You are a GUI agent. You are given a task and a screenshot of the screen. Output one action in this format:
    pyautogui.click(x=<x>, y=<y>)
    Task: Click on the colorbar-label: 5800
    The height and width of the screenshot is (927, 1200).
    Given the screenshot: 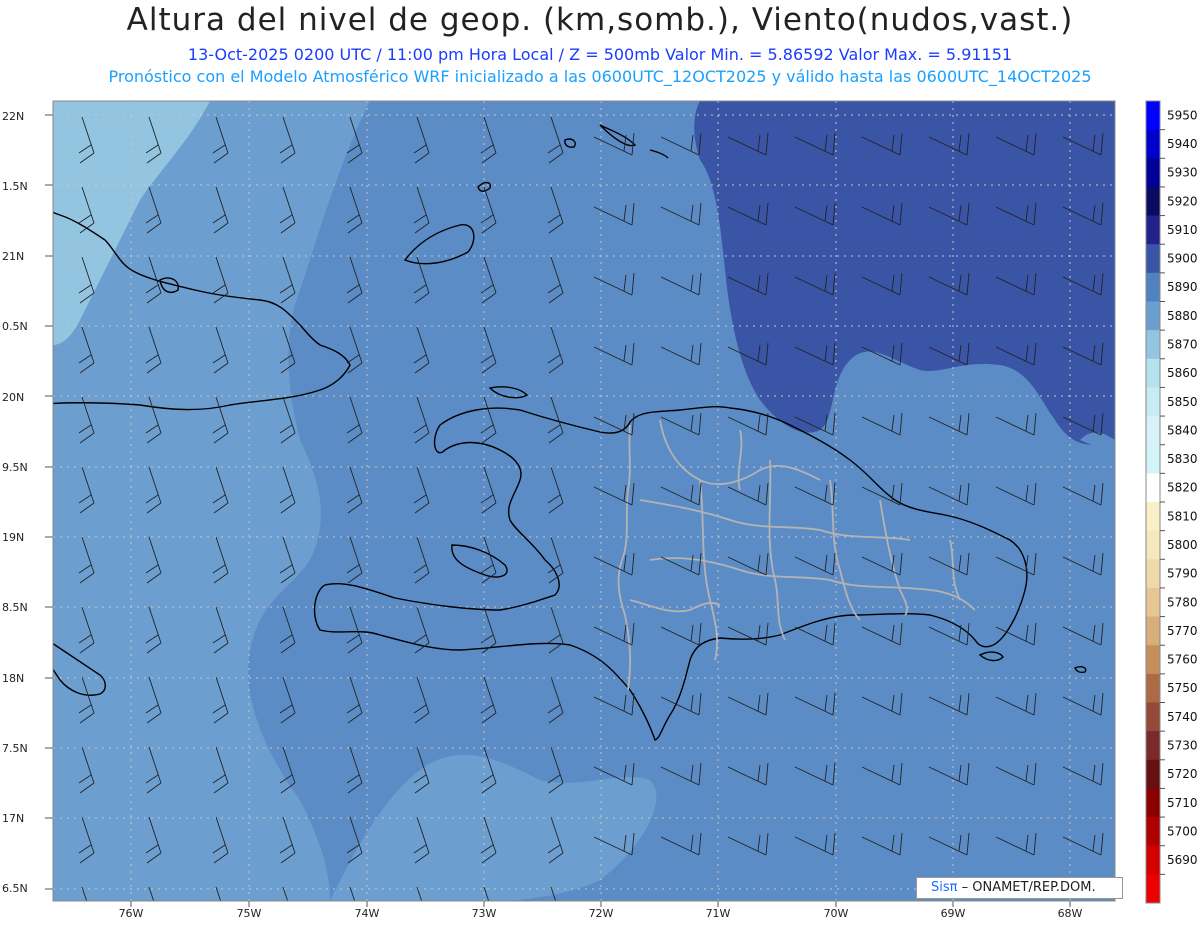 What is the action you would take?
    pyautogui.click(x=1182, y=545)
    